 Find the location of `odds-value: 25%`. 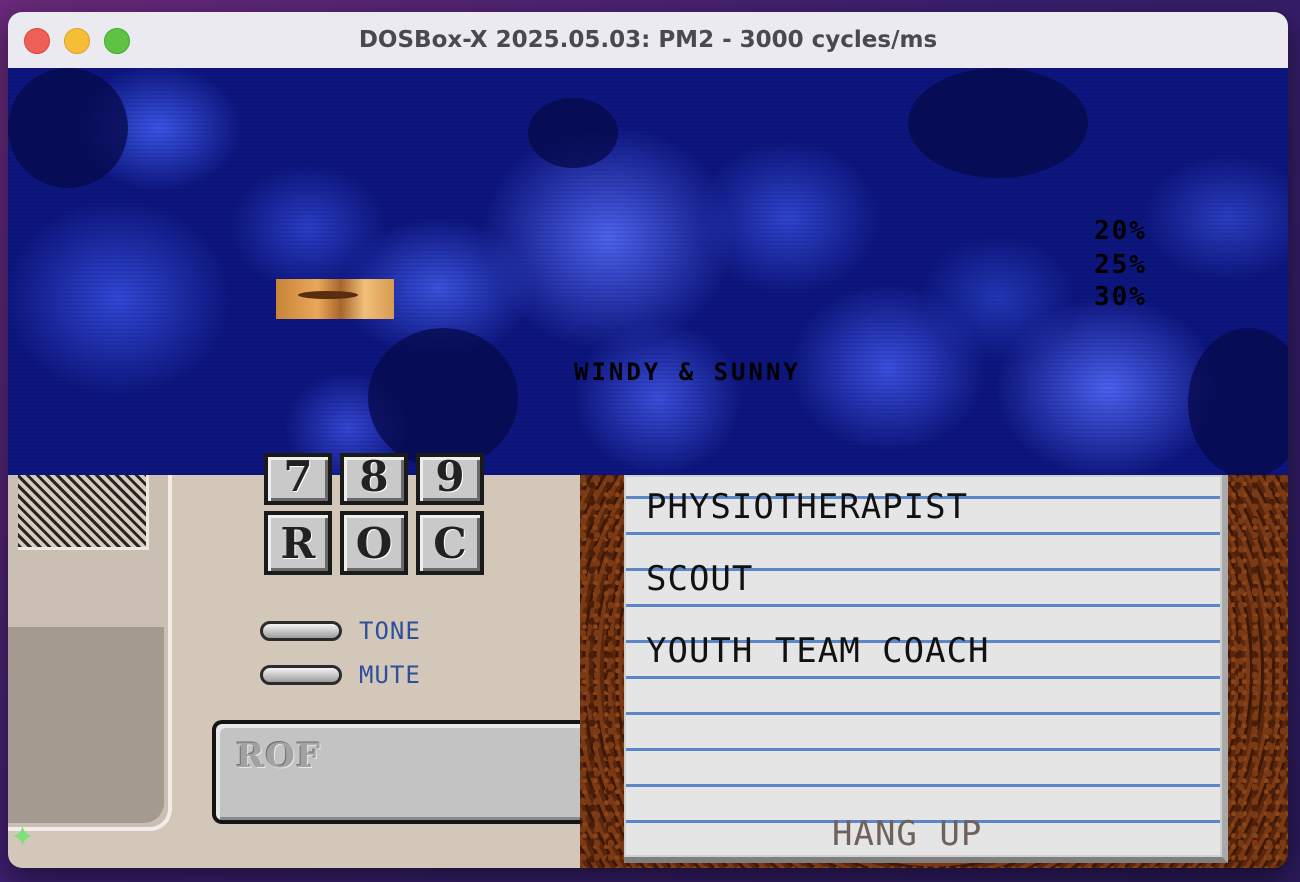

odds-value: 25% is located at coordinates (1134, 265).